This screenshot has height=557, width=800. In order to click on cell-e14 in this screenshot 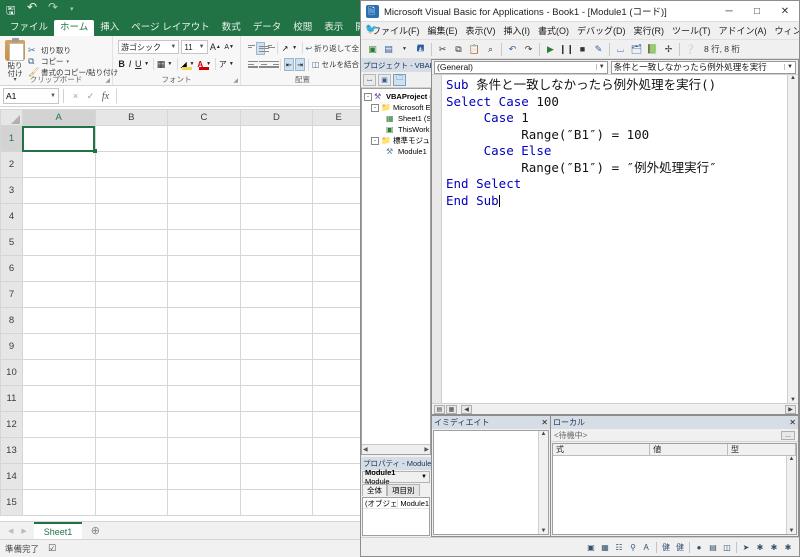, I will do `click(338, 476)`.